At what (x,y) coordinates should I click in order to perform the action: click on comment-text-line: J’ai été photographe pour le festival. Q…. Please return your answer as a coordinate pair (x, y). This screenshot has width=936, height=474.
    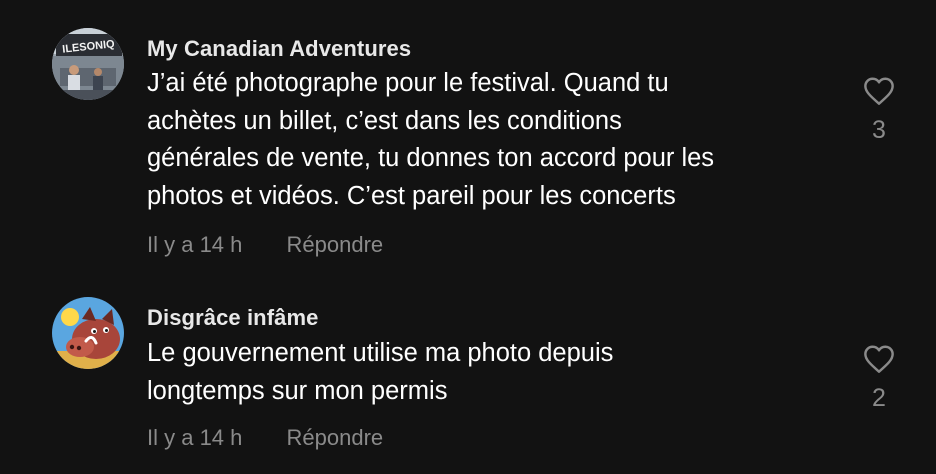
    Looking at the image, I should click on (408, 83).